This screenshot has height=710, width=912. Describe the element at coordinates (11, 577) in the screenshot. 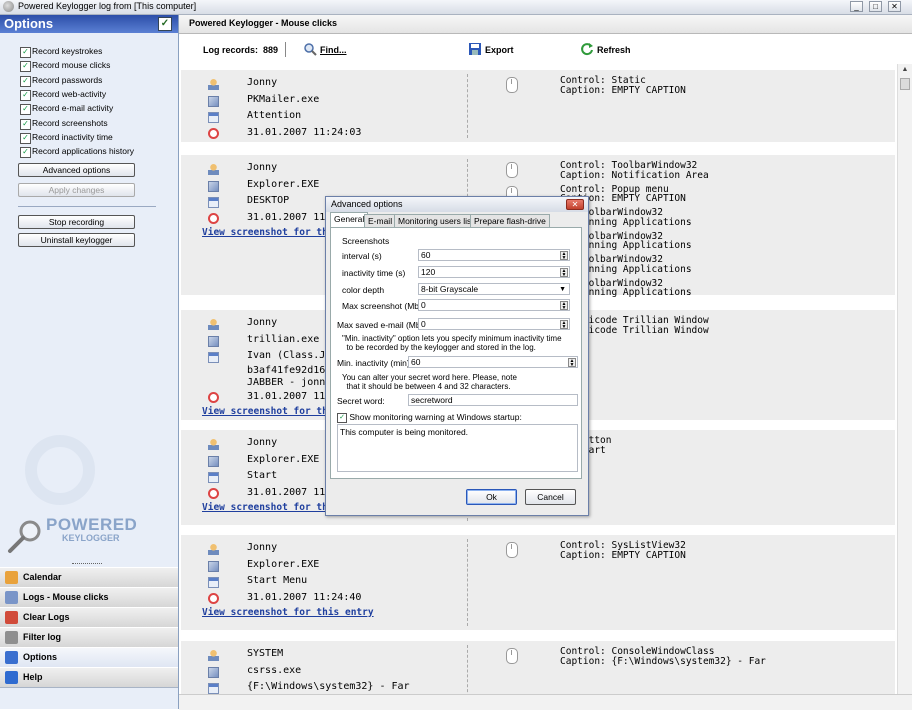

I see `calendar-icon` at that location.